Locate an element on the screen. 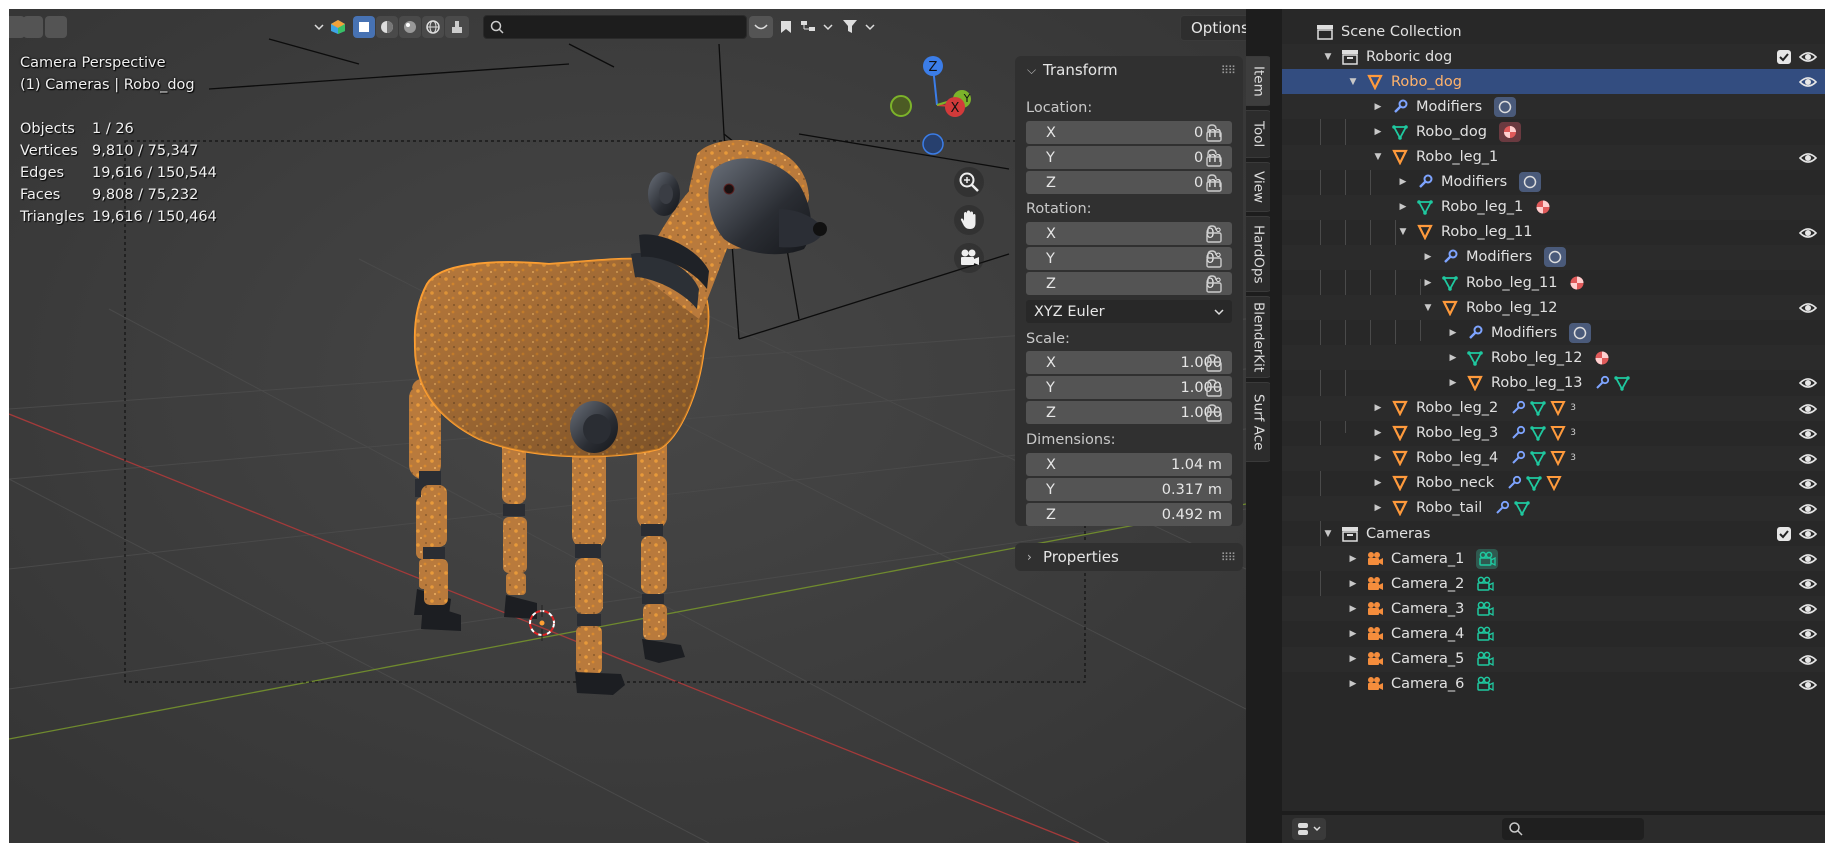  outliner-item-camera: ▶ Camera_6 is located at coordinates (1553, 684).